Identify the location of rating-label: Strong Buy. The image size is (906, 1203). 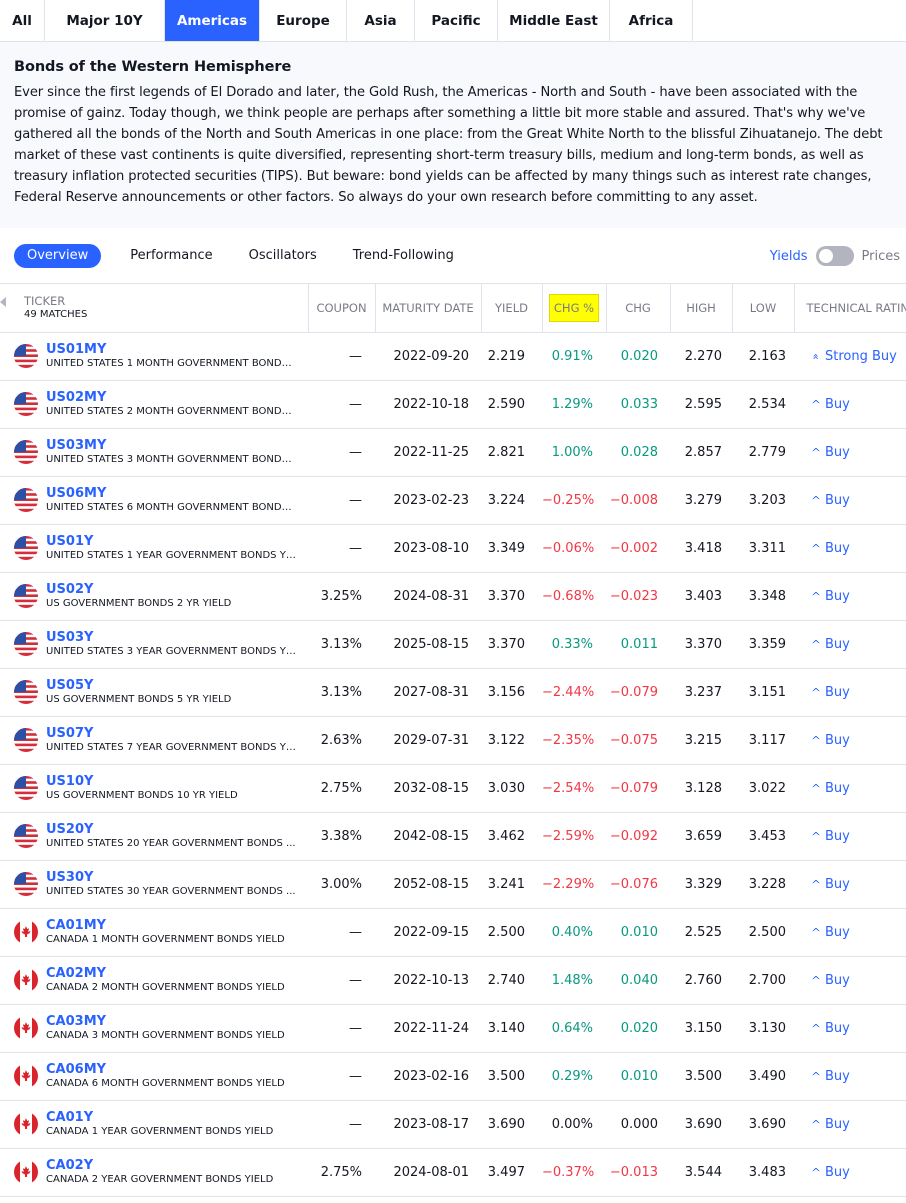
(861, 356).